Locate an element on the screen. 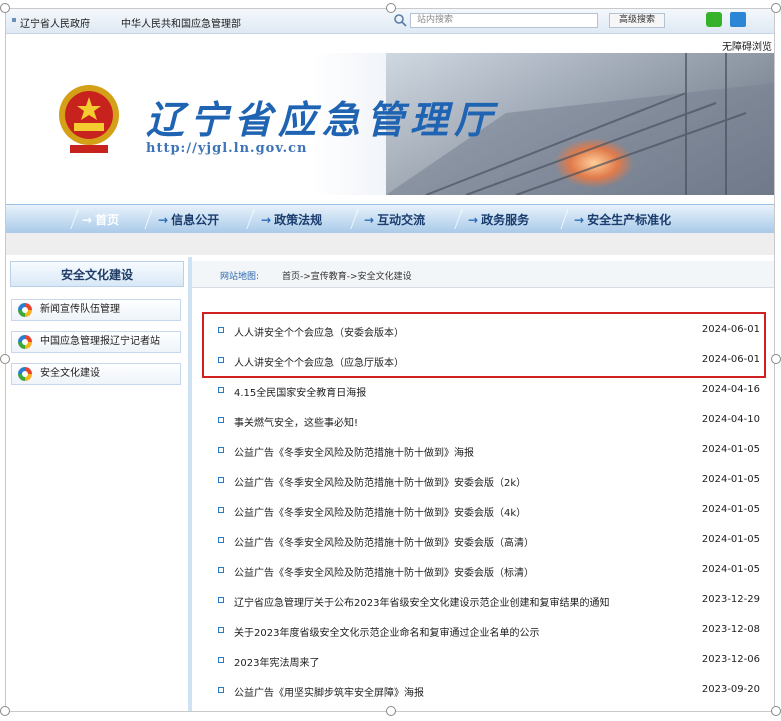 This screenshot has height=721, width=781. advanced-search-button: 高级搜索 is located at coordinates (637, 20).